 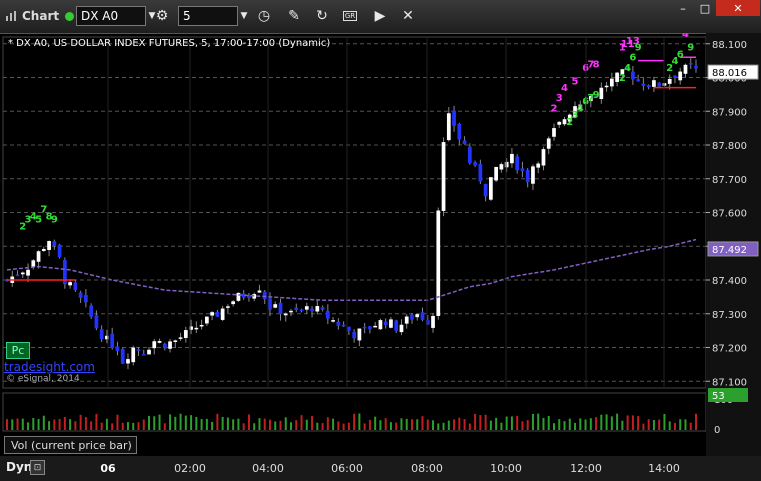 I want to click on refresh-icon: ↻, so click(x=322, y=16).